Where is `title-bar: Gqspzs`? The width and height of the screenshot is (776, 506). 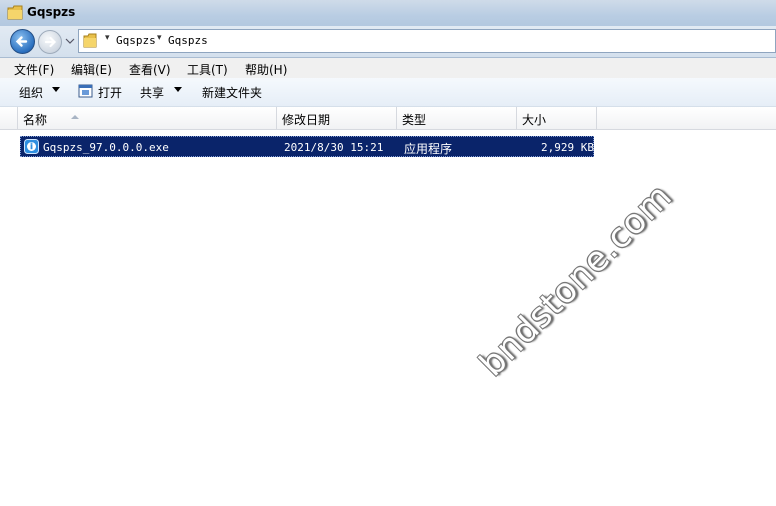
title-bar: Gqspzs is located at coordinates (388, 13).